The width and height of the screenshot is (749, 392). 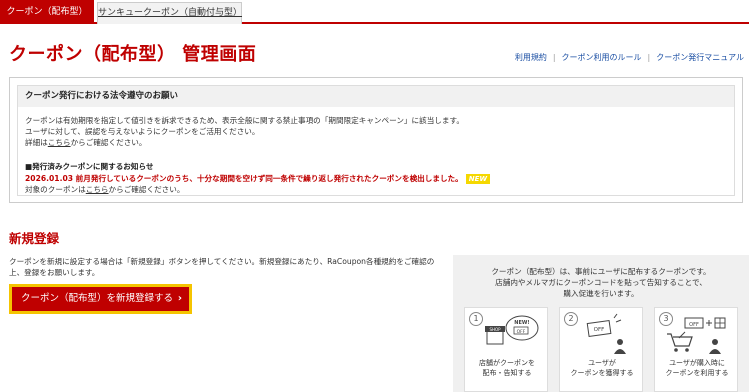 What do you see at coordinates (521, 323) in the screenshot?
I see `new-text: NEW!` at bounding box center [521, 323].